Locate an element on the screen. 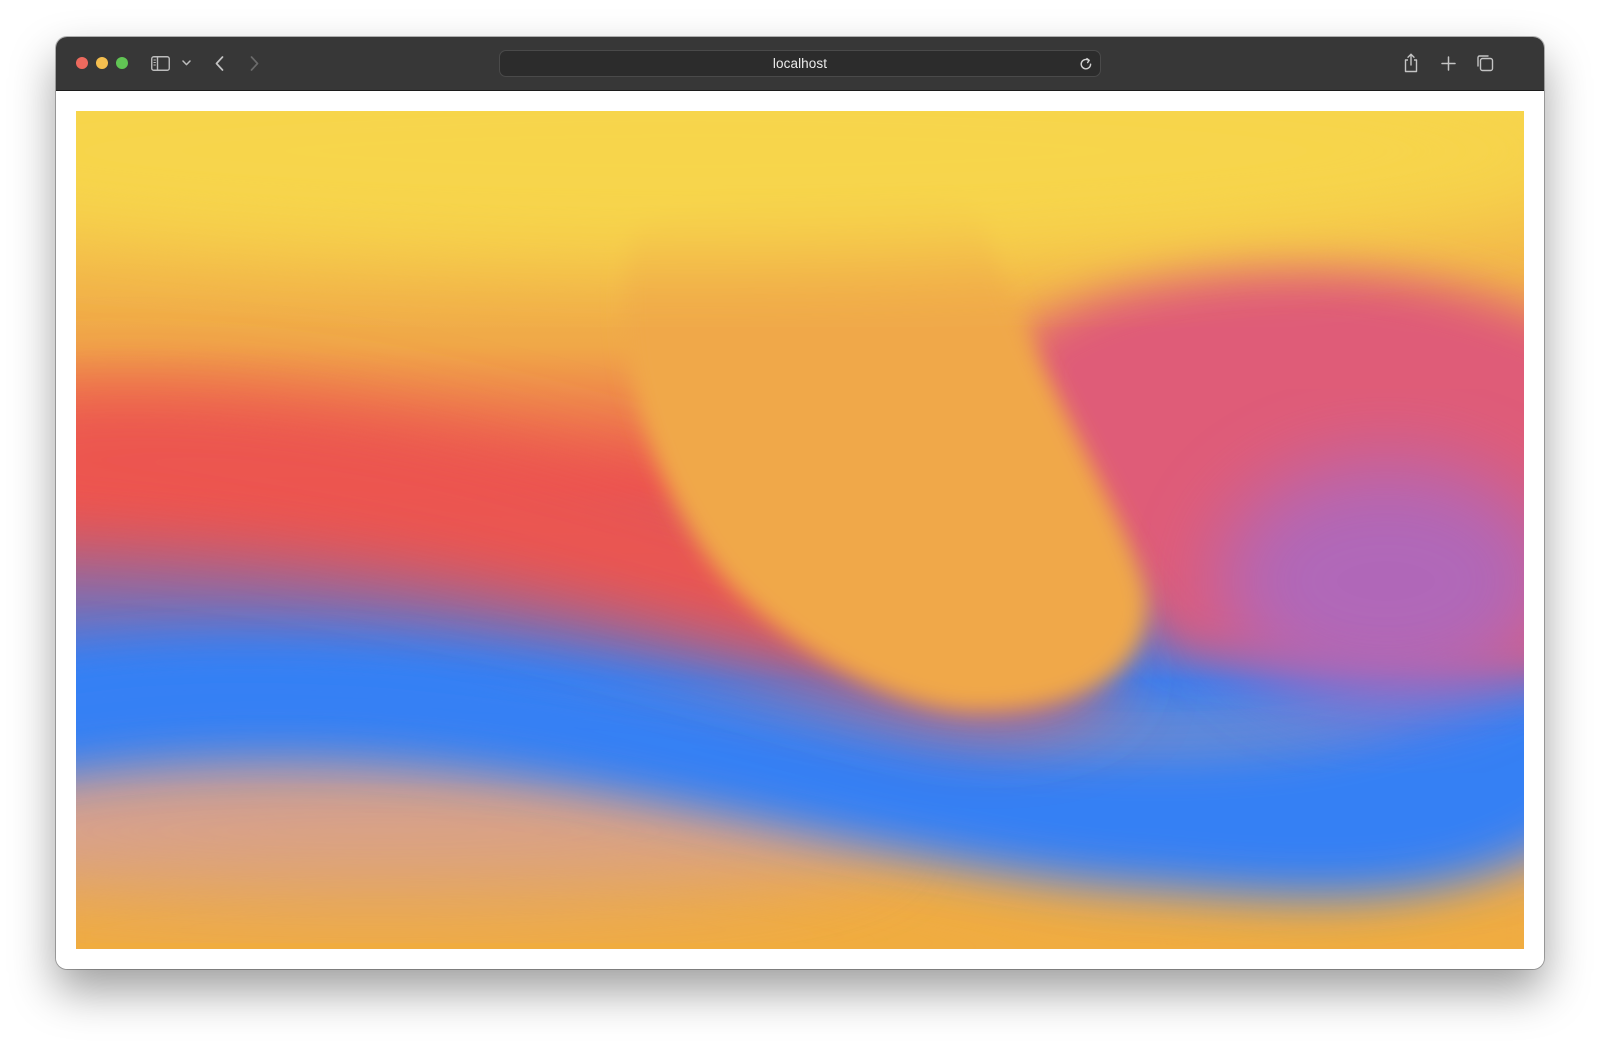  tabs-overview-icon is located at coordinates (1485, 63).